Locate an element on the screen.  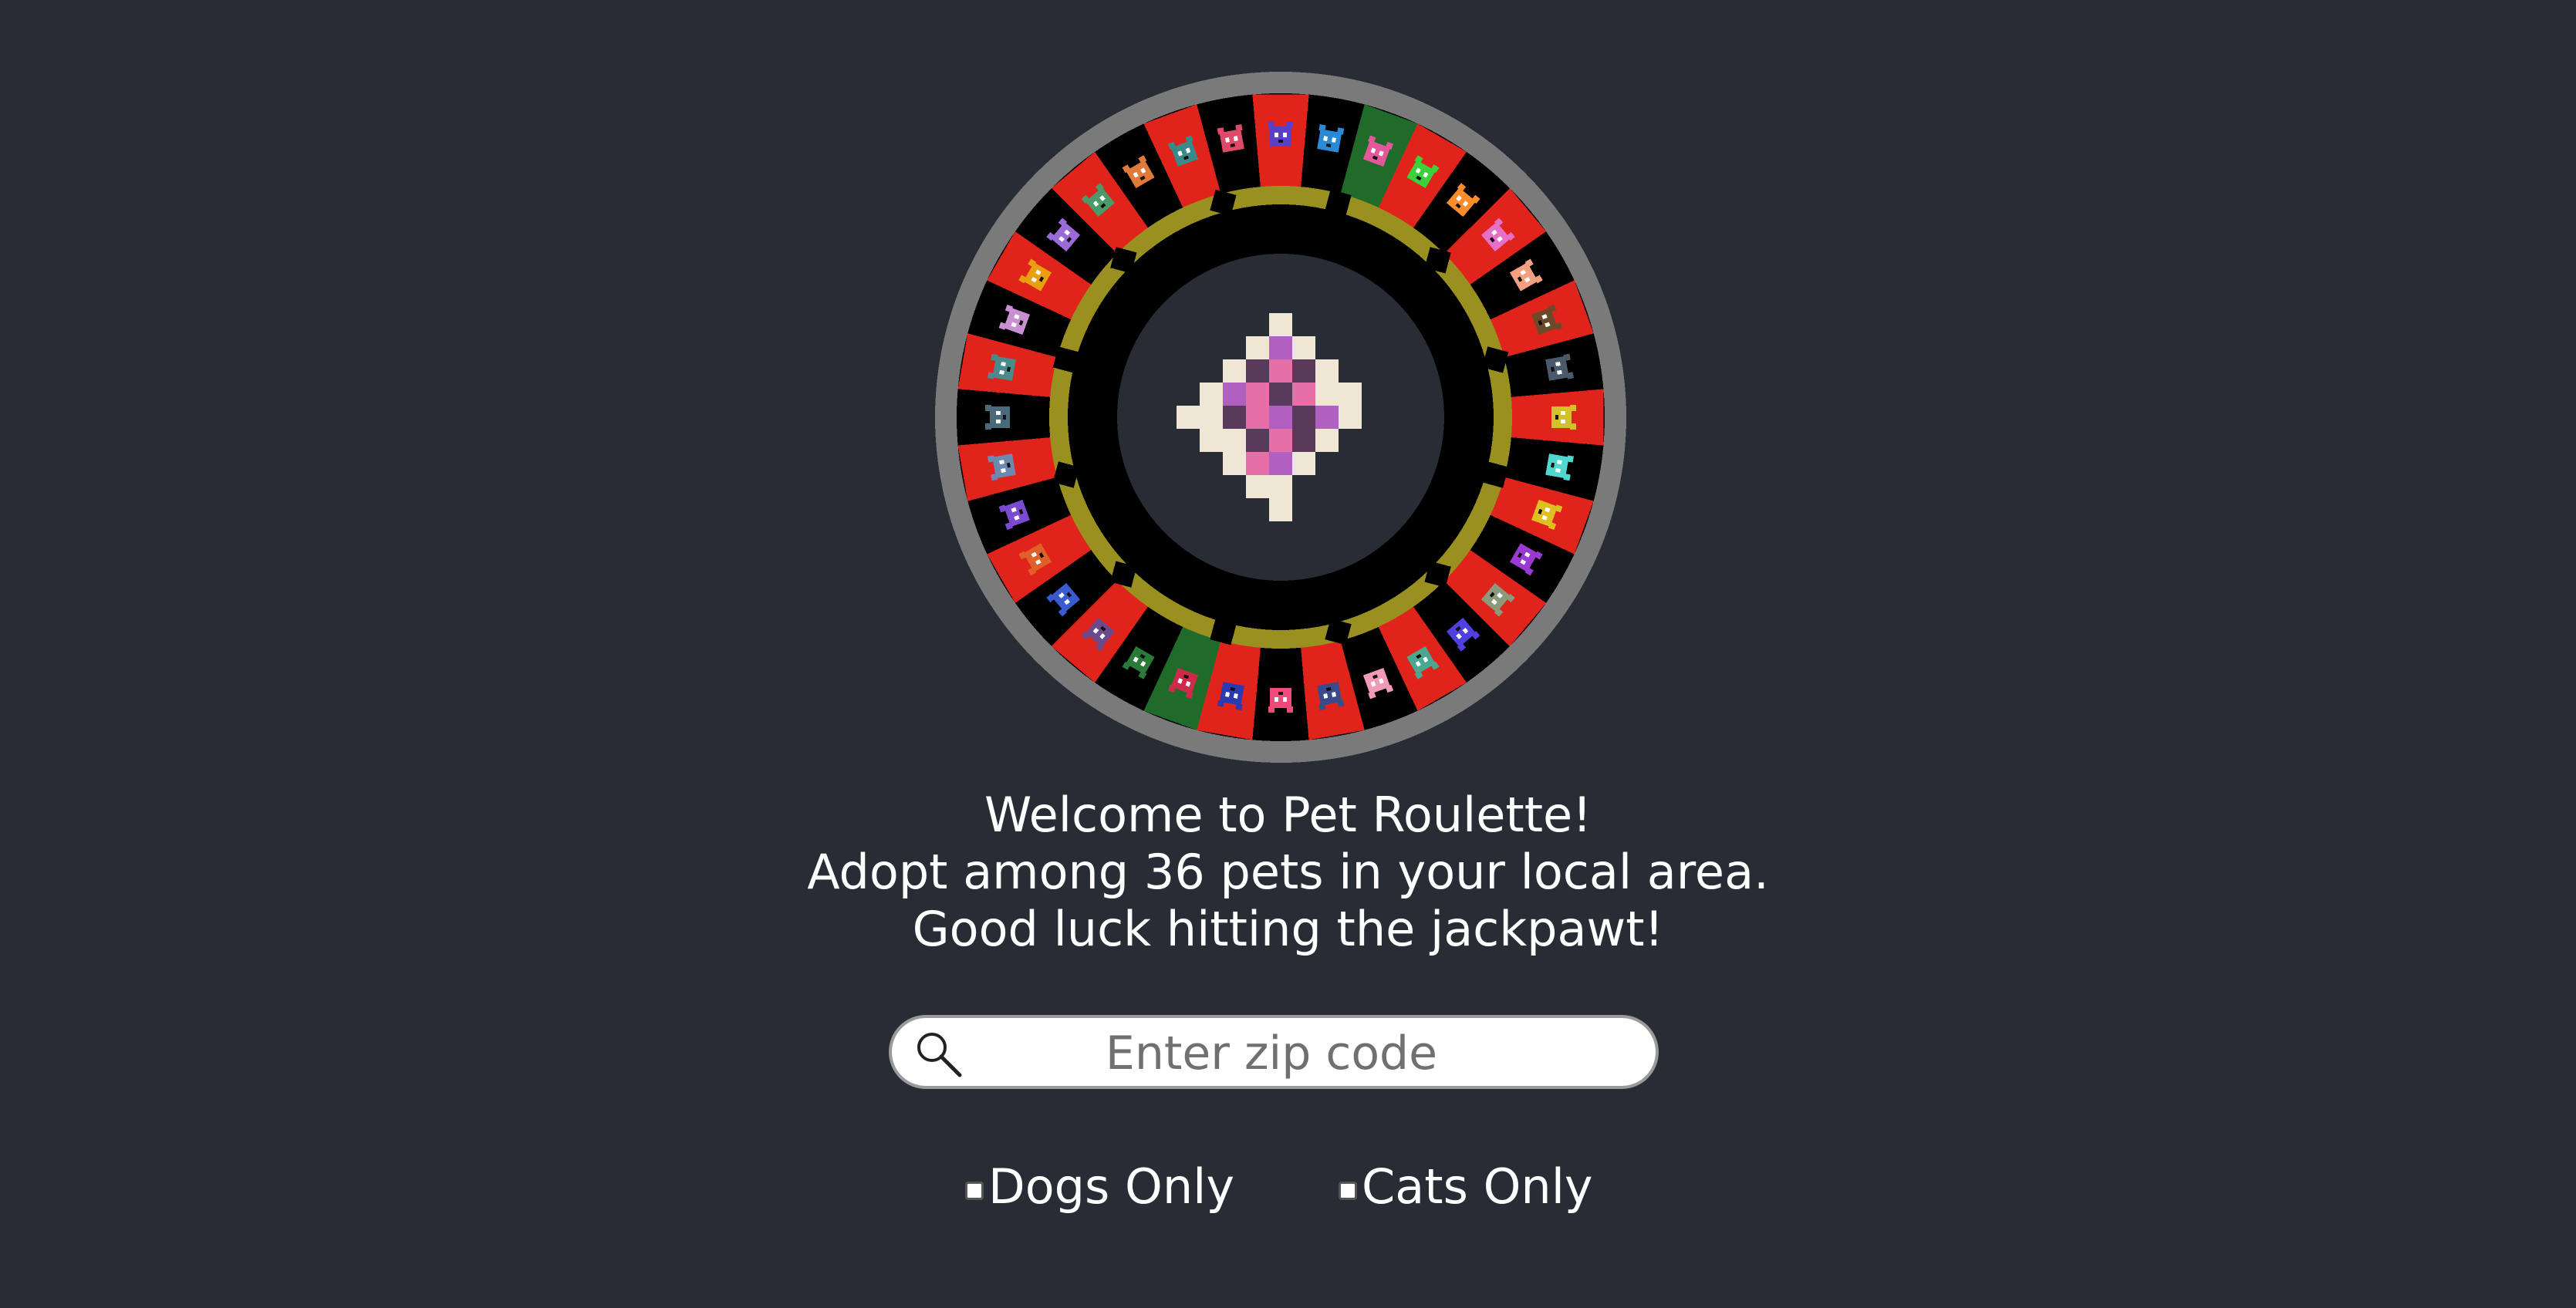
zip-code-input is located at coordinates (1271, 1053).